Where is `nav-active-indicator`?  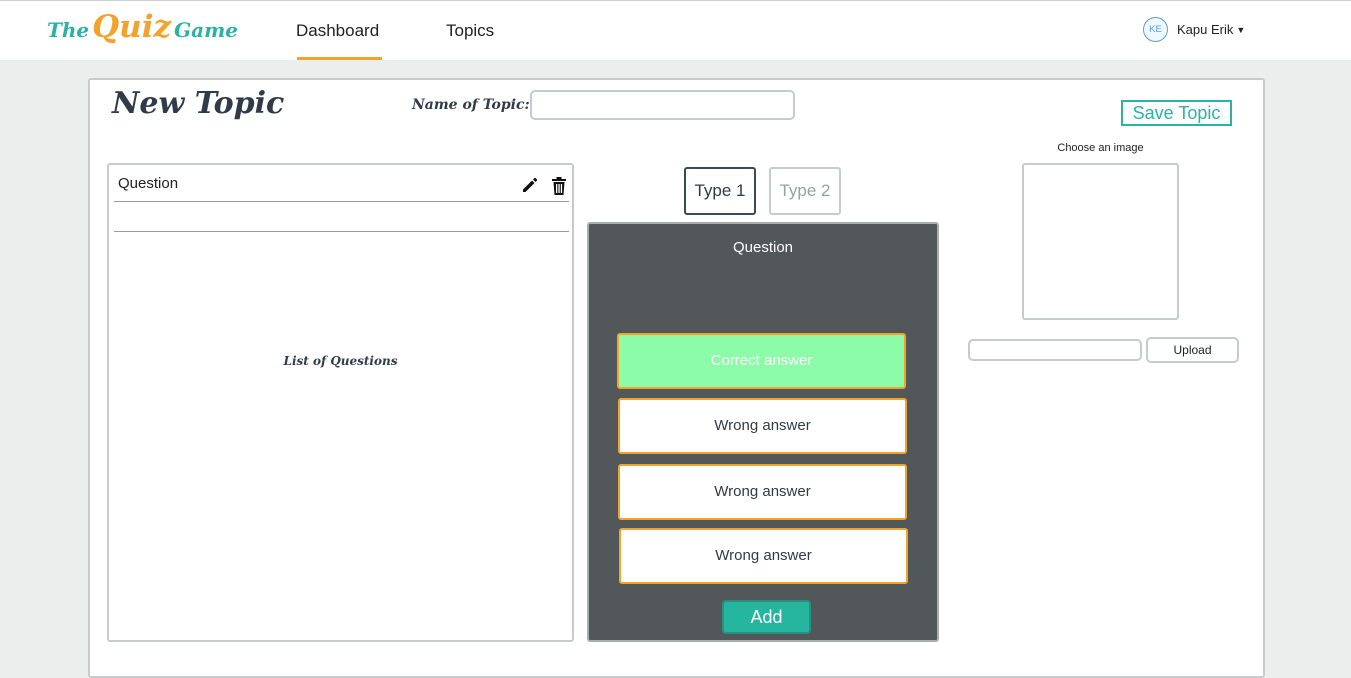 nav-active-indicator is located at coordinates (339, 58).